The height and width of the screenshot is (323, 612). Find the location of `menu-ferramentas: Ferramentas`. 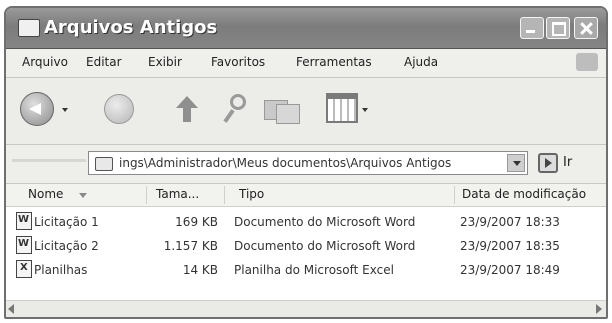

menu-ferramentas: Ferramentas is located at coordinates (334, 62).